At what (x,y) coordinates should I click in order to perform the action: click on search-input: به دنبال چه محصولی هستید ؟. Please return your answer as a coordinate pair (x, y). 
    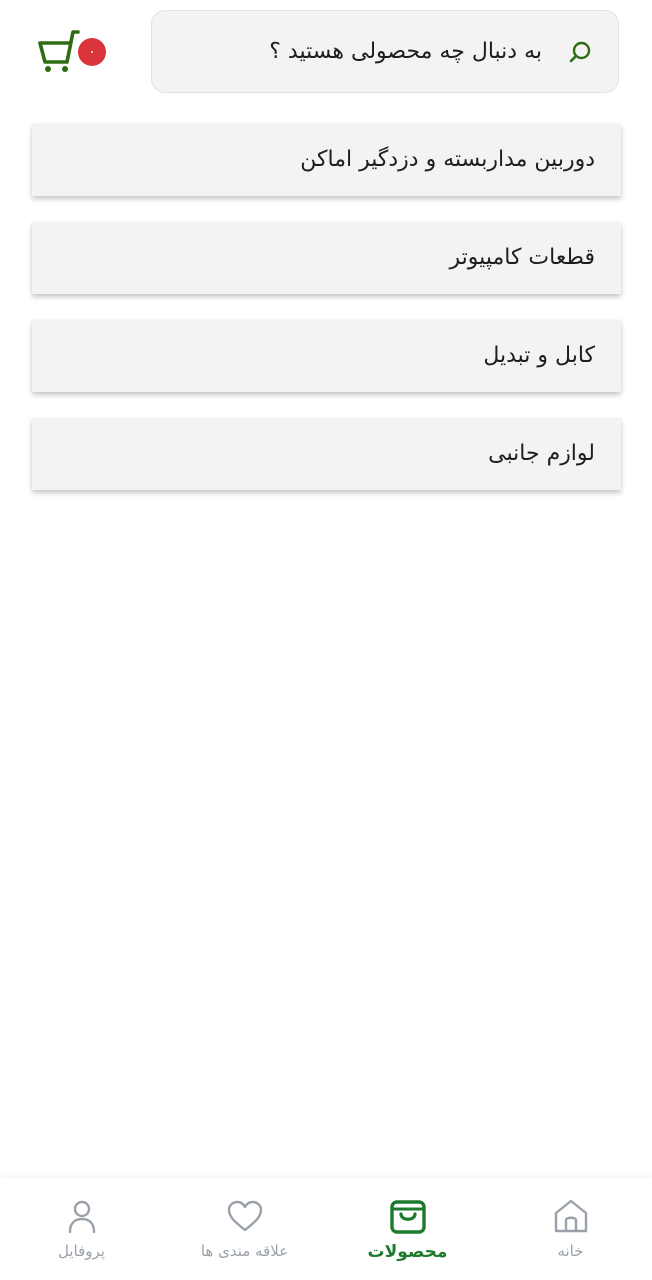
    Looking at the image, I should click on (405, 52).